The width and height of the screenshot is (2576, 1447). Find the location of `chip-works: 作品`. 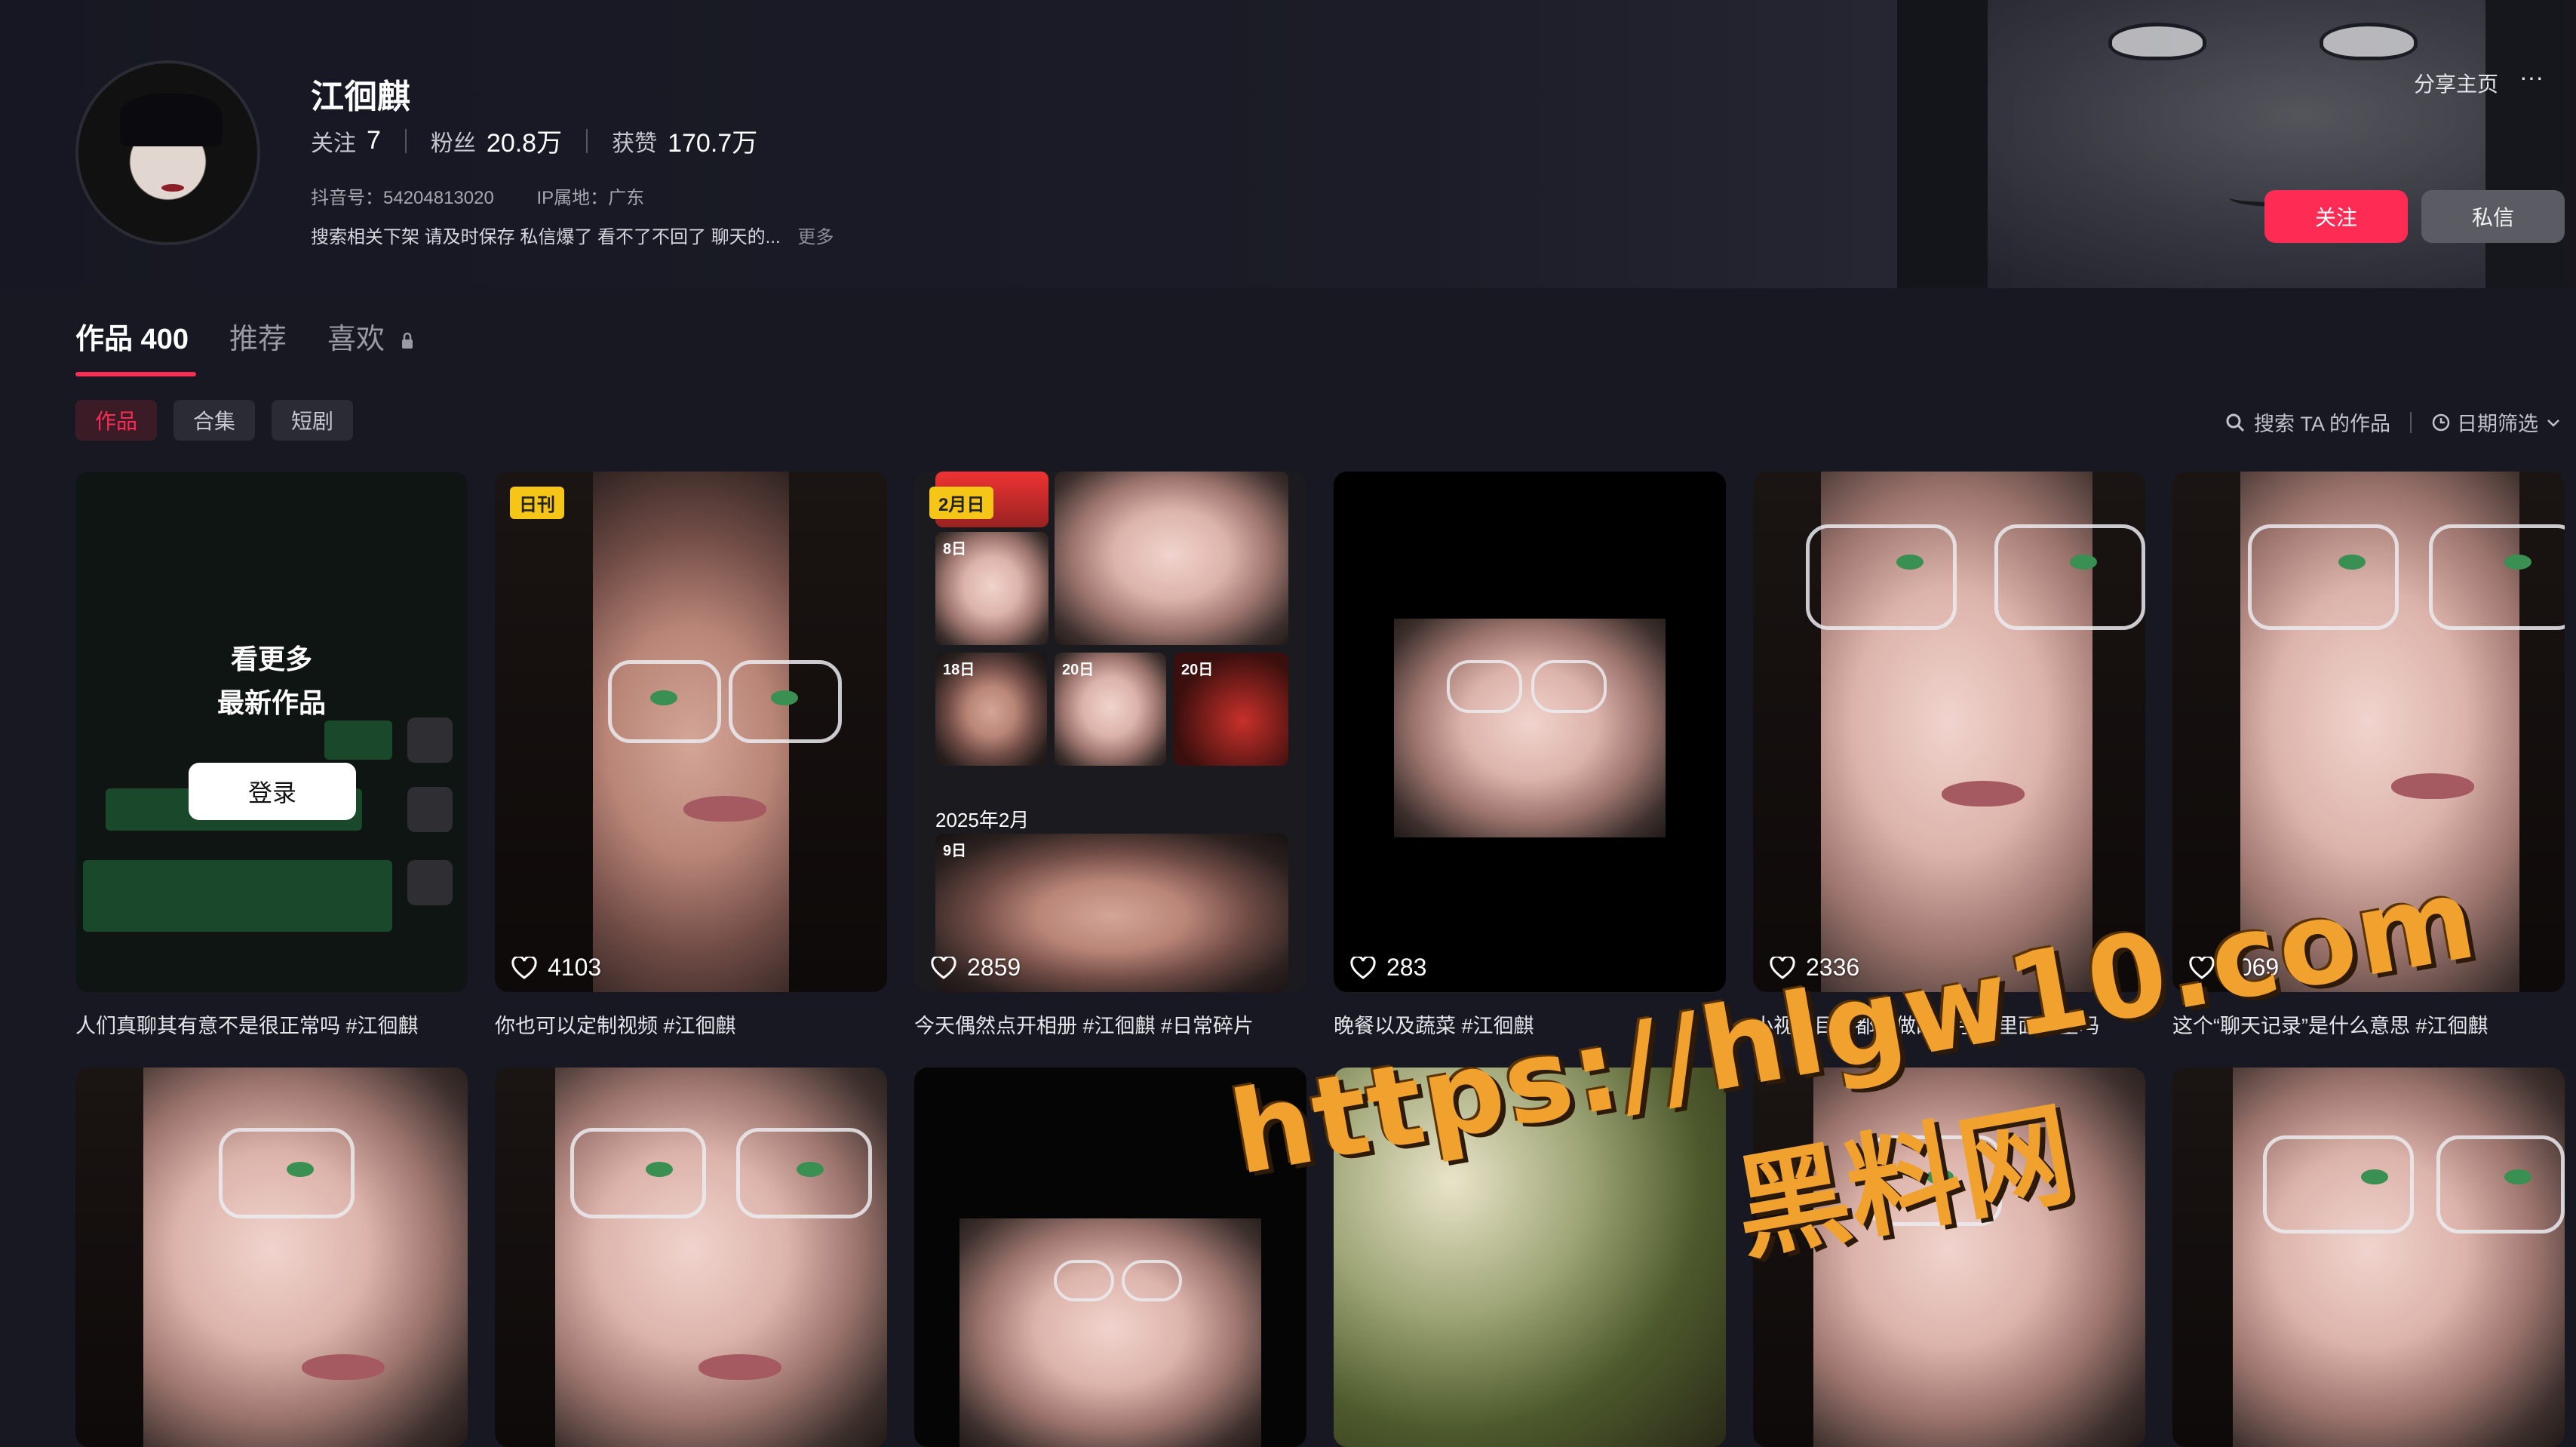

chip-works: 作品 is located at coordinates (116, 421).